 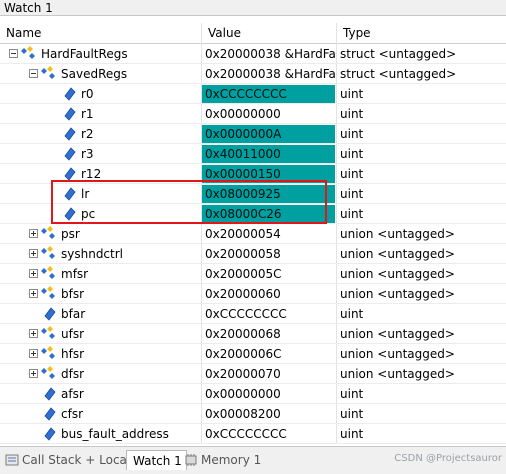 What do you see at coordinates (268, 294) in the screenshot?
I see `row-value: 0x20000060` at bounding box center [268, 294].